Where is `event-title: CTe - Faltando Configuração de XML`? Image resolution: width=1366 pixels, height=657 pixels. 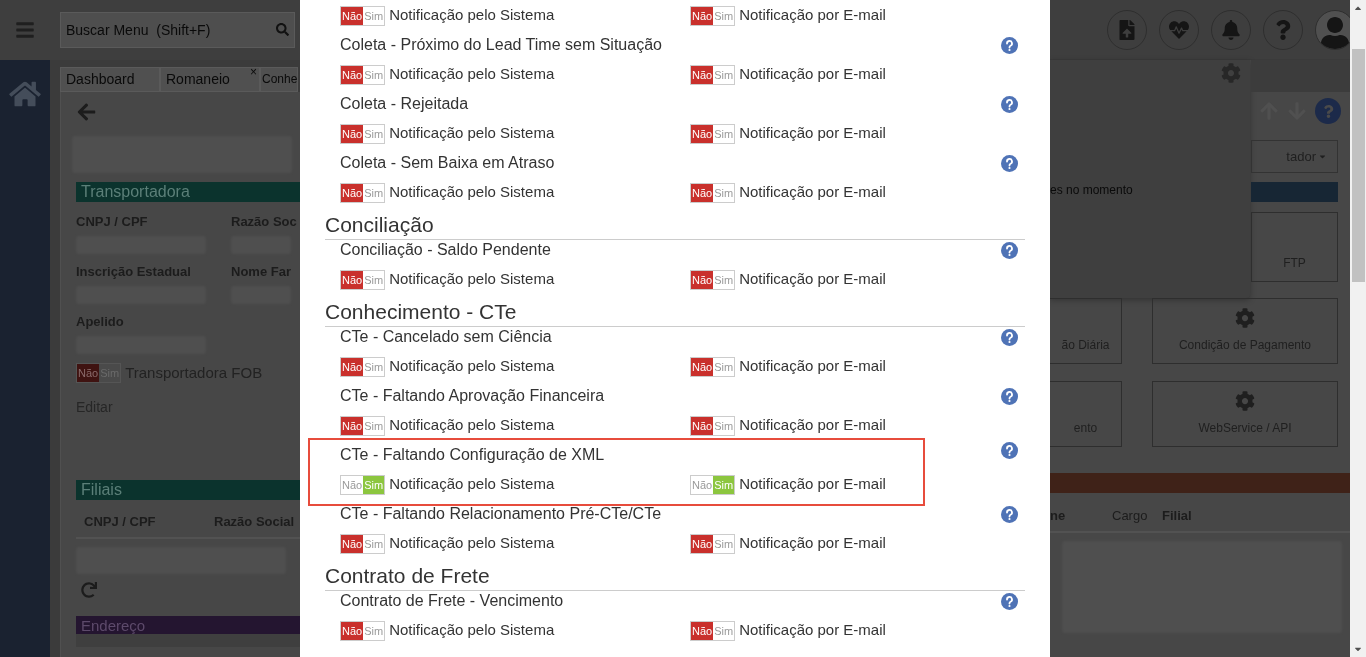 event-title: CTe - Faltando Configuração de XML is located at coordinates (472, 455).